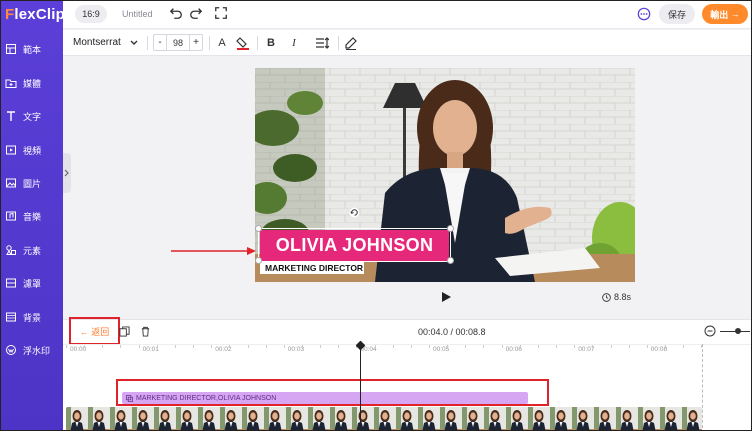 The width and height of the screenshot is (752, 431). Describe the element at coordinates (322, 43) in the screenshot. I see `align-icon` at that location.